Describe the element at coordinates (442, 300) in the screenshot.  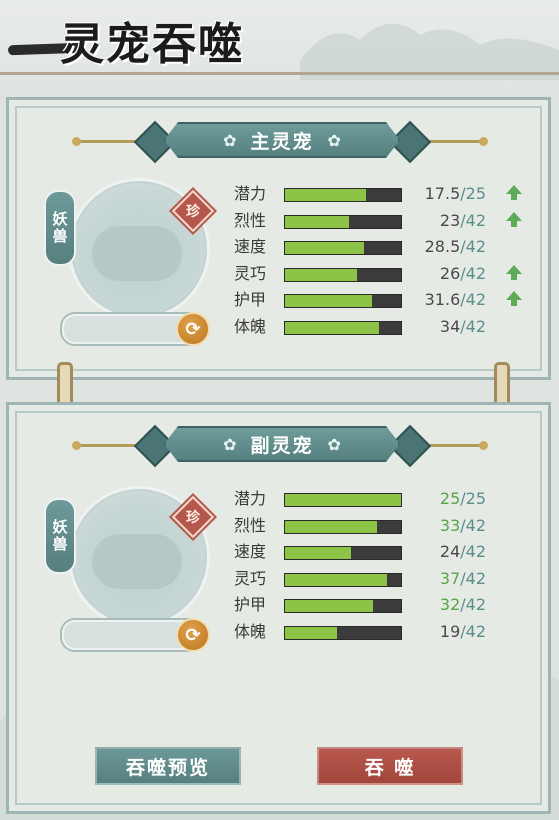
I see `stat-current: 31.6` at that location.